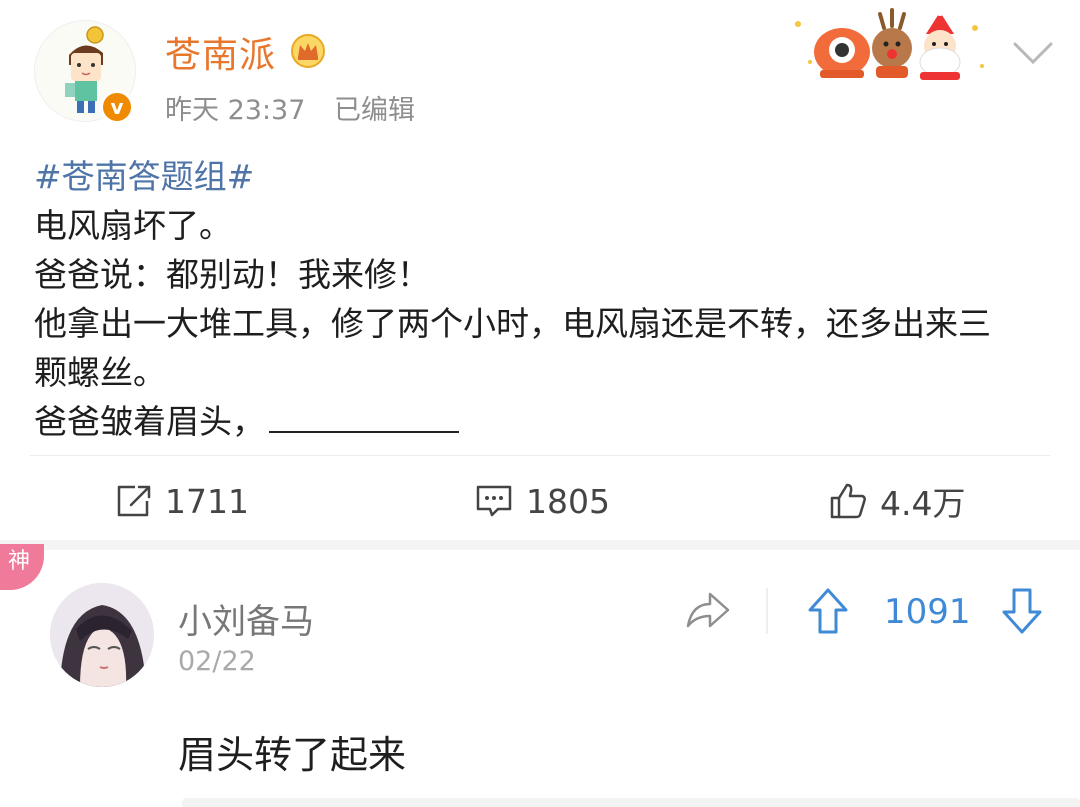  I want to click on post-meta: 昨天 23:37 已编辑, so click(290, 107).